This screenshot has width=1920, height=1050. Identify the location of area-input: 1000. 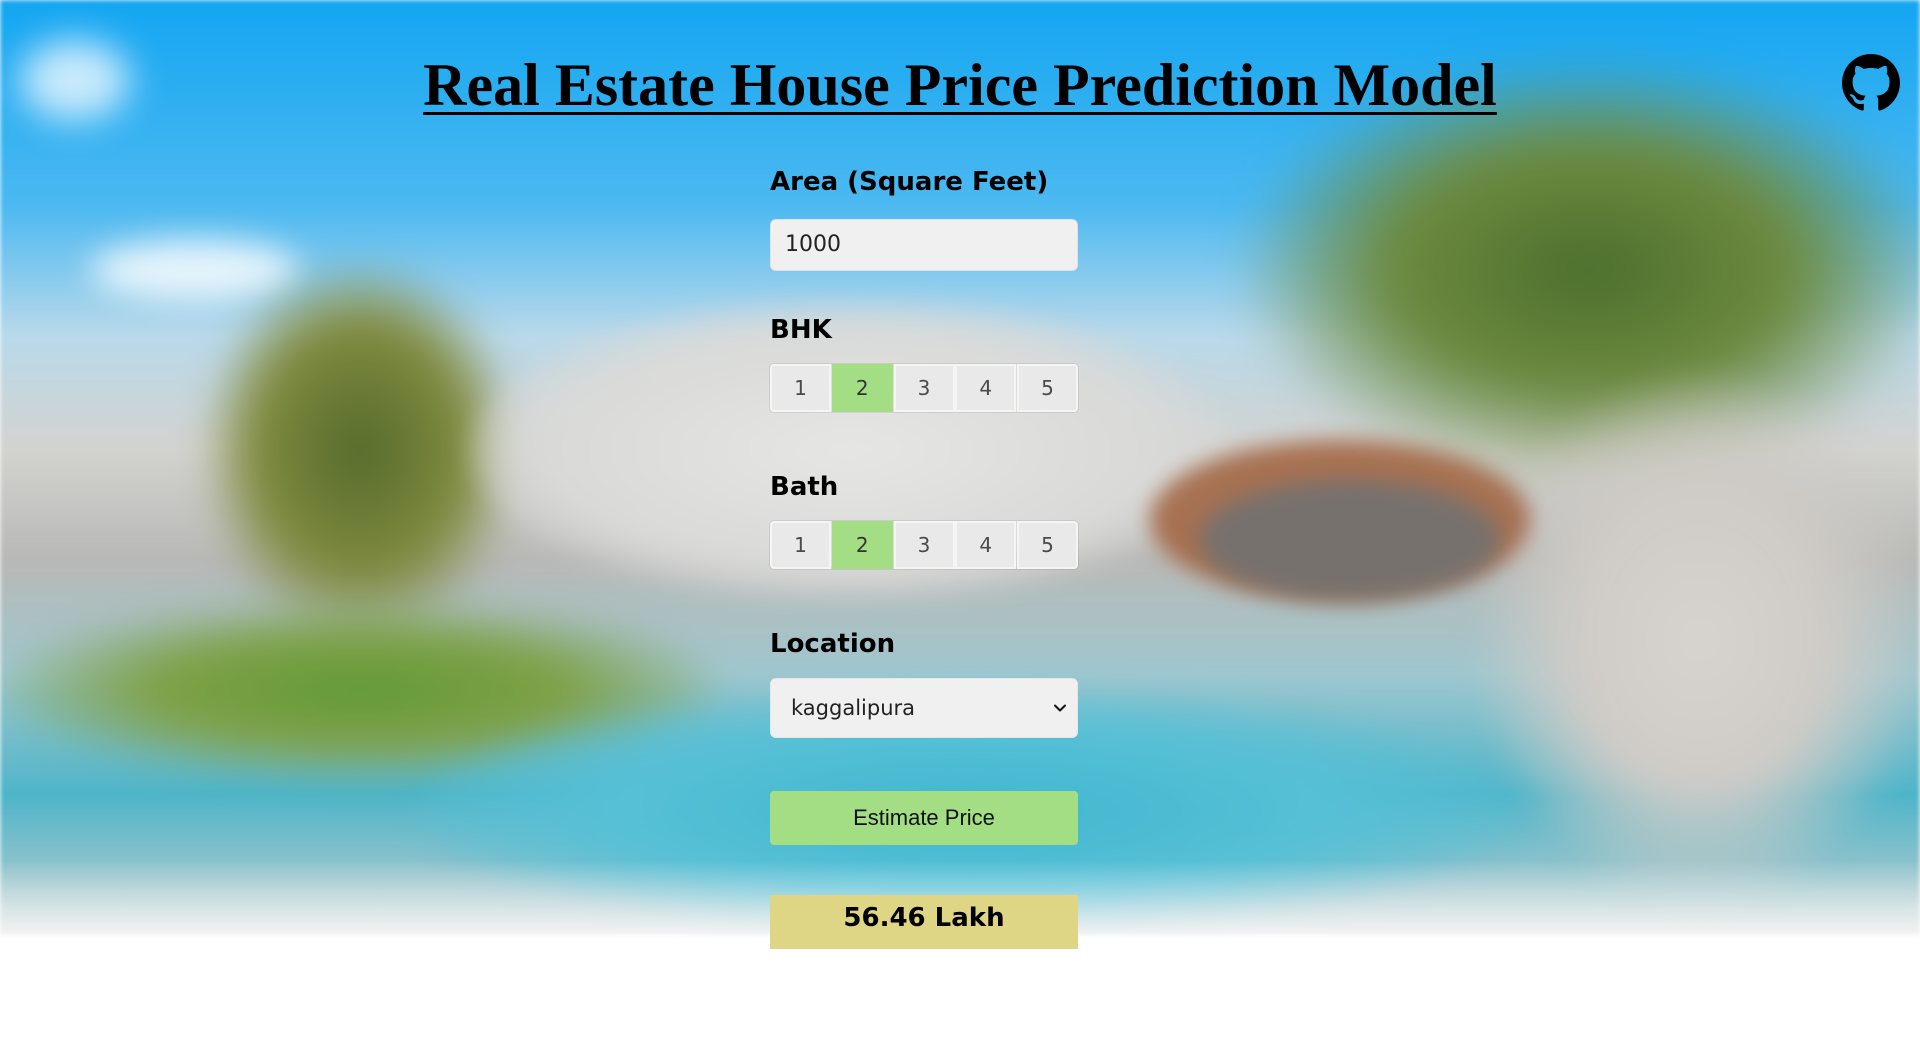
(924, 245).